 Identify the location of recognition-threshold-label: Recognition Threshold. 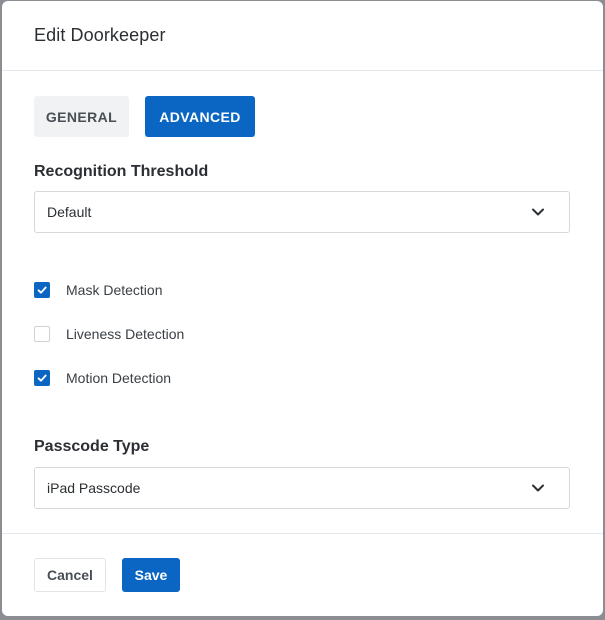
(121, 171).